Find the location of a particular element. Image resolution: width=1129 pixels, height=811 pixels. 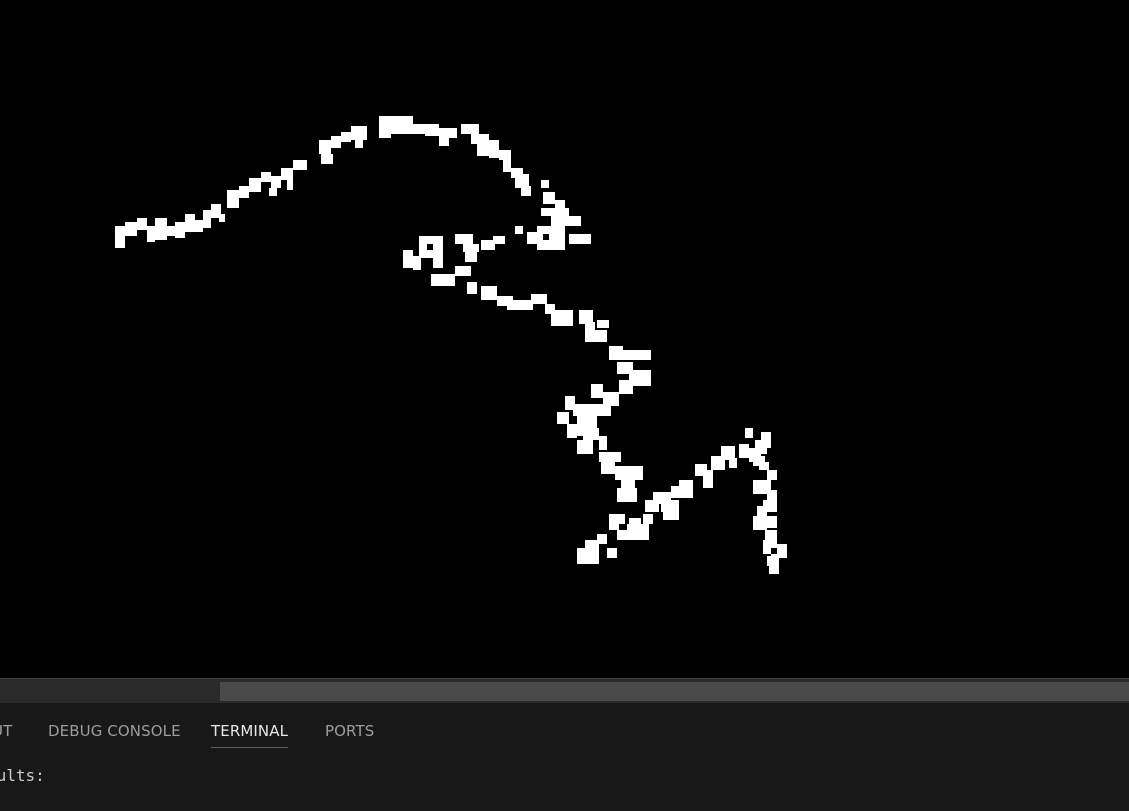

horizontal-scrollbar is located at coordinates (564, 690).